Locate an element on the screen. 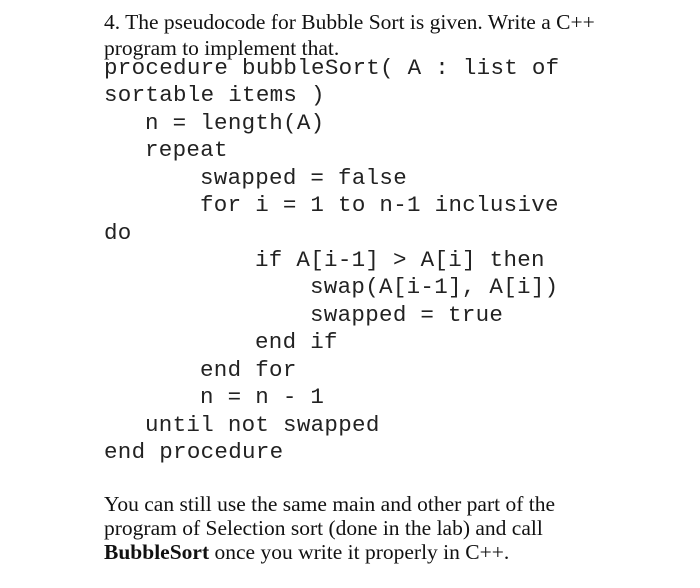 This screenshot has height=588, width=700. code-line: swapped = true is located at coordinates (407, 315).